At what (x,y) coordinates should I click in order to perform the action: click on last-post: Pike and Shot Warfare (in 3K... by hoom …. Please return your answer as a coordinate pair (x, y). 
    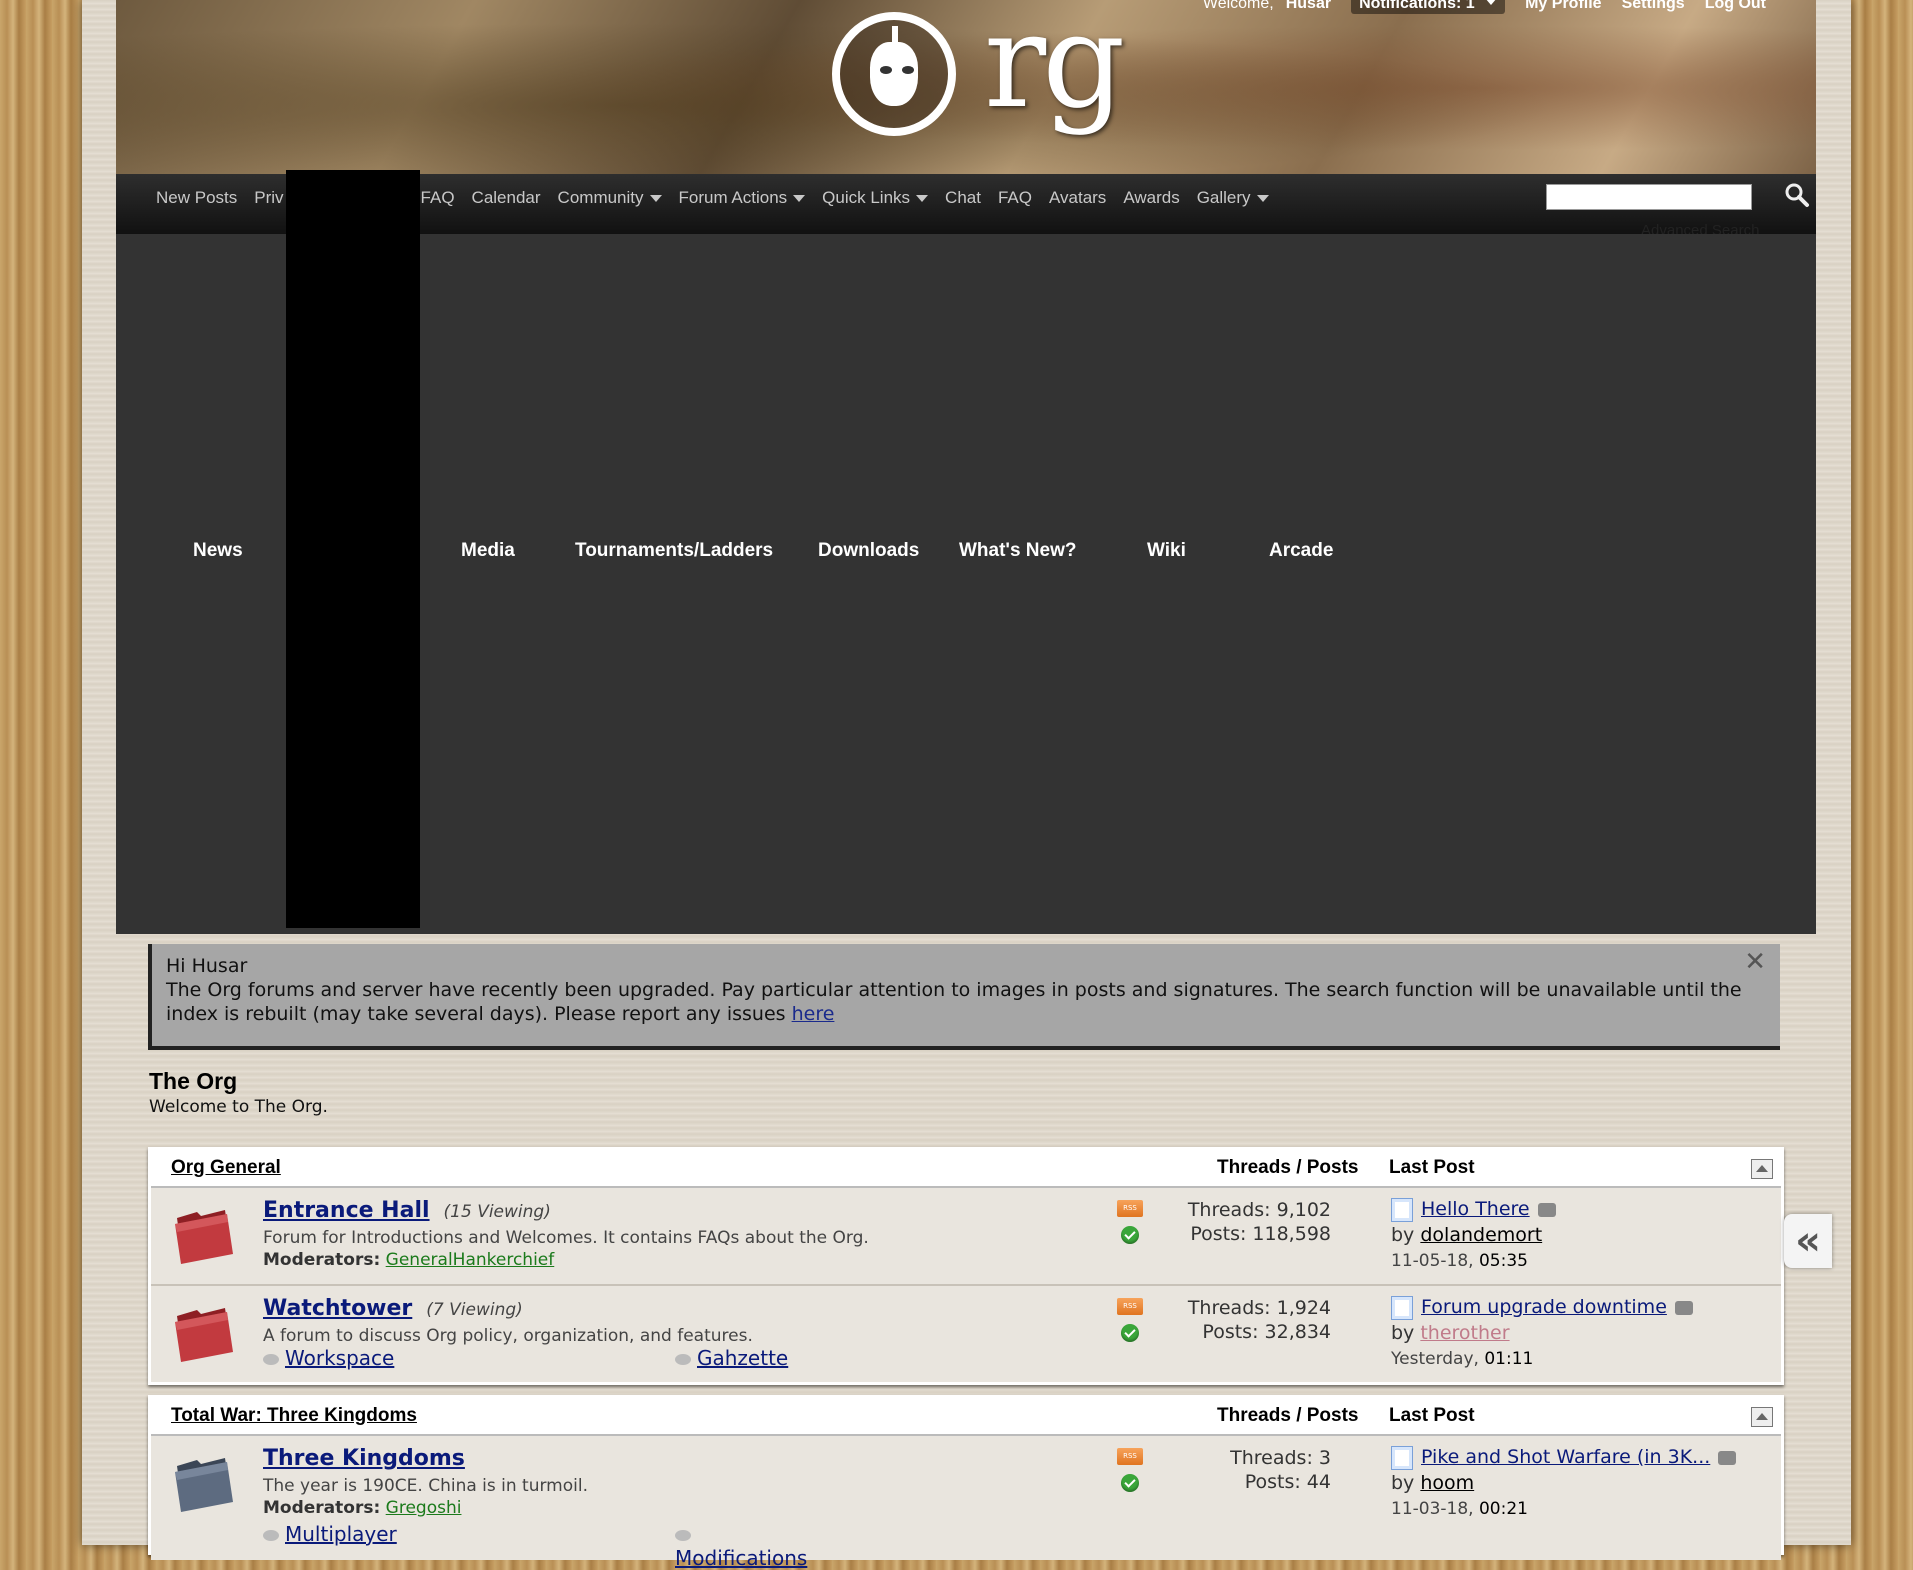
    Looking at the image, I should click on (1564, 1483).